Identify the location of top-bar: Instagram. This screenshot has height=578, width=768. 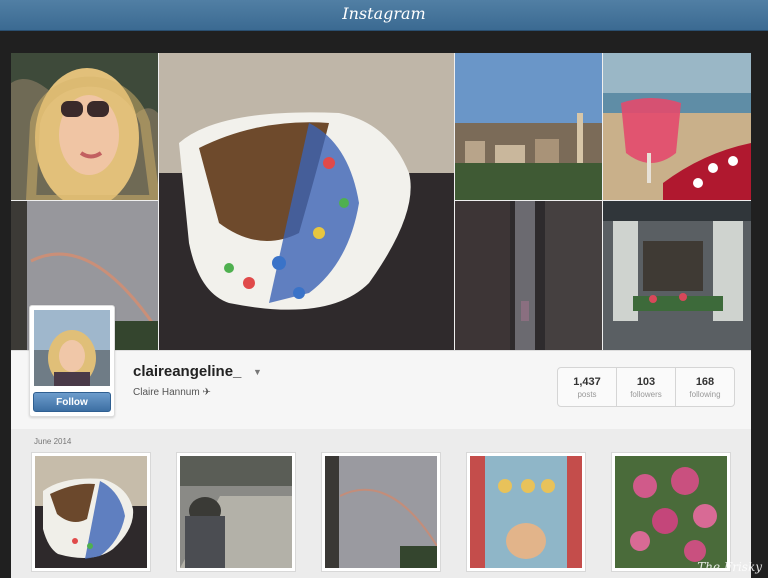
(384, 15).